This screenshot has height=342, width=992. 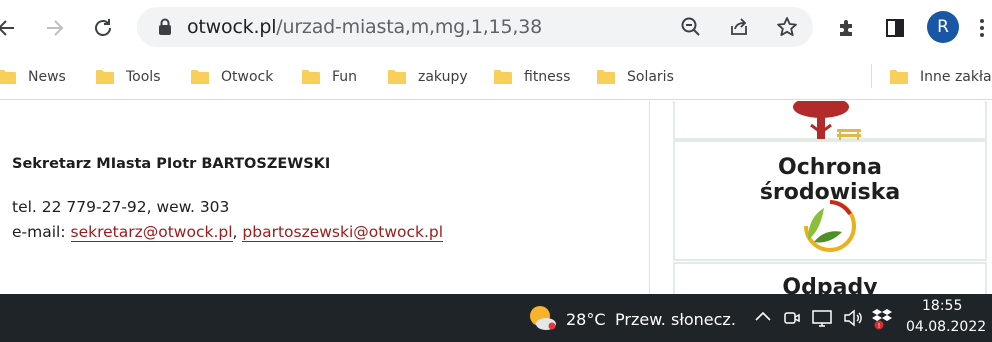 I want to click on network-icon, so click(x=822, y=320).